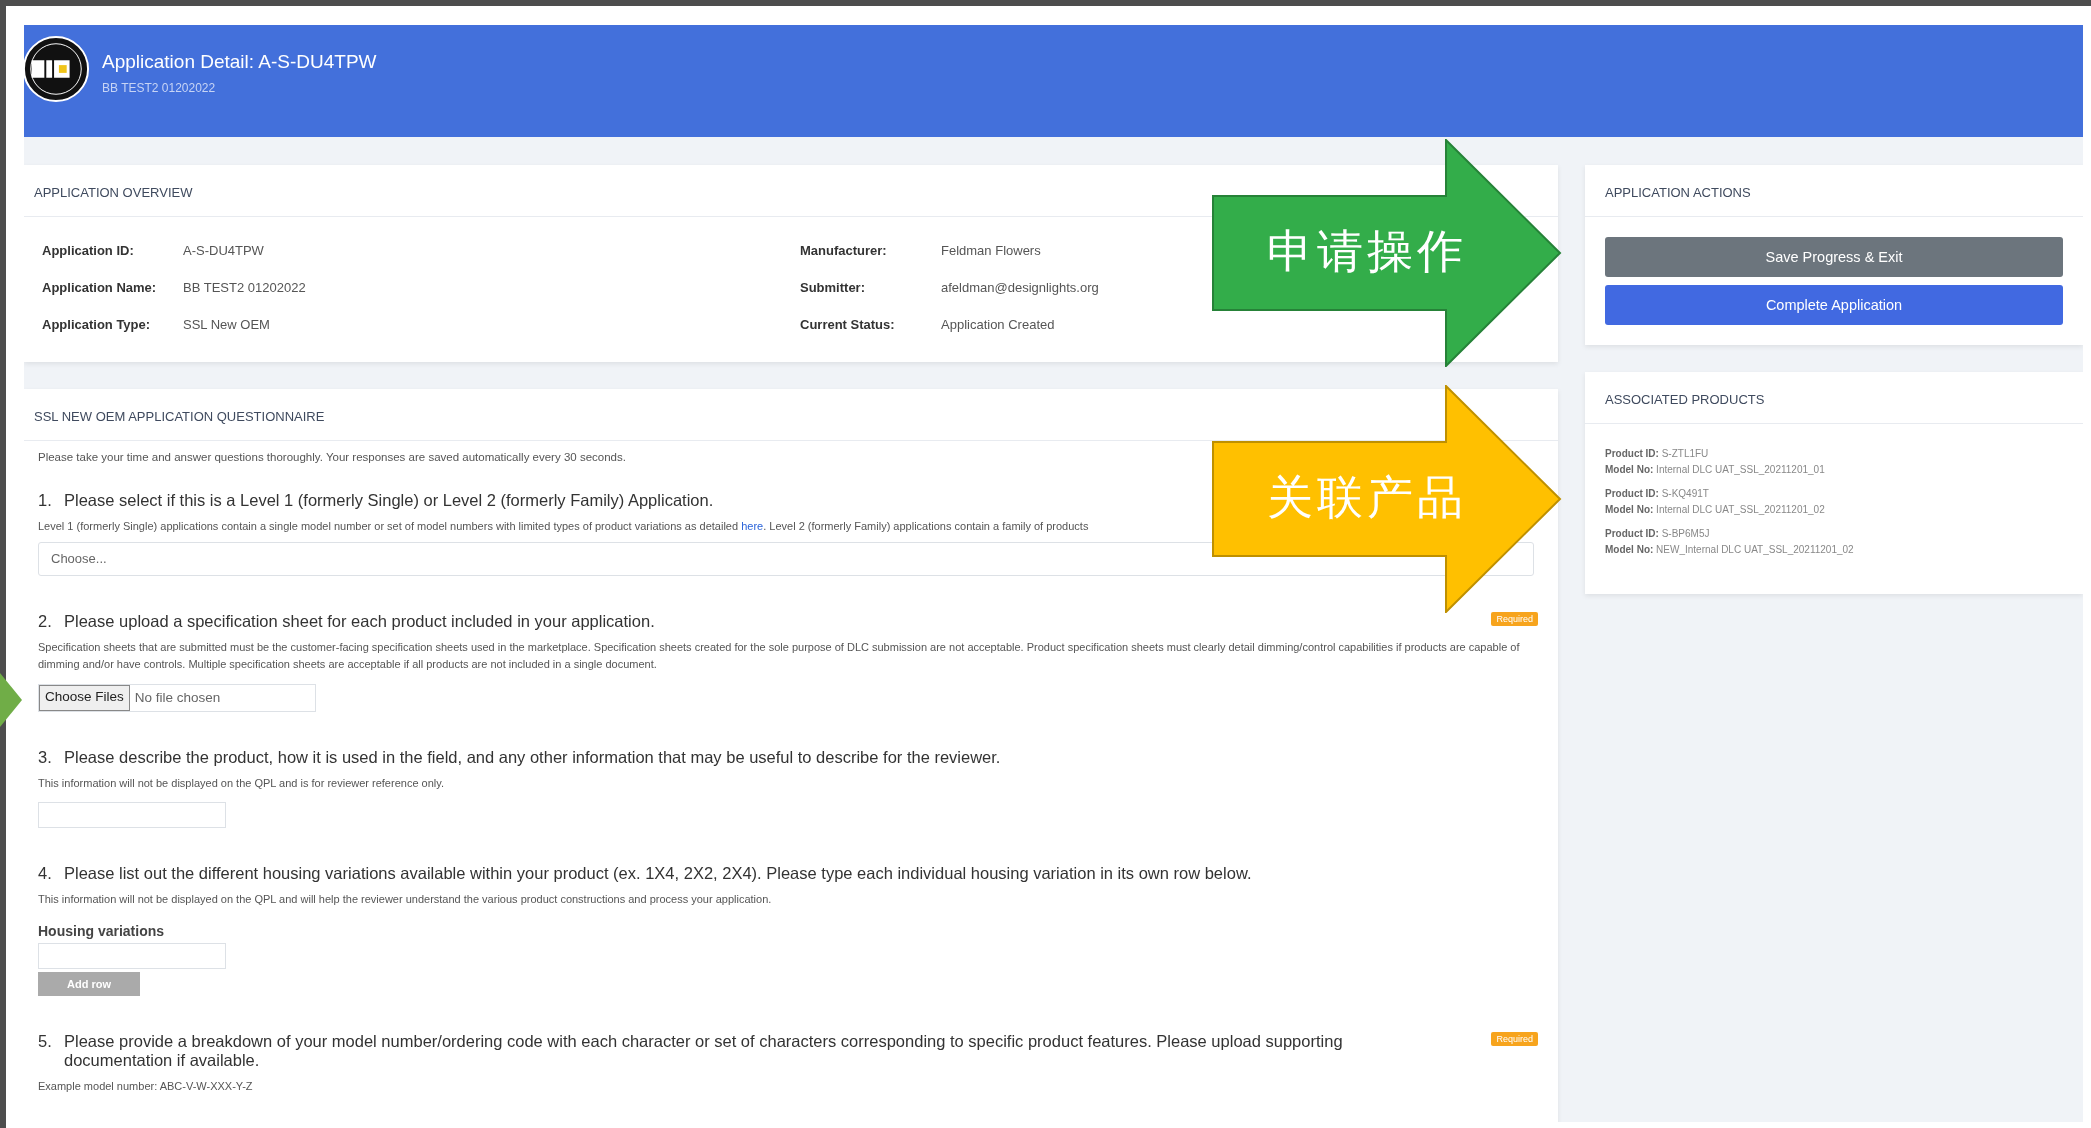 The height and width of the screenshot is (1128, 2091). What do you see at coordinates (991, 250) in the screenshot?
I see `field-value: Feldman Flowers` at bounding box center [991, 250].